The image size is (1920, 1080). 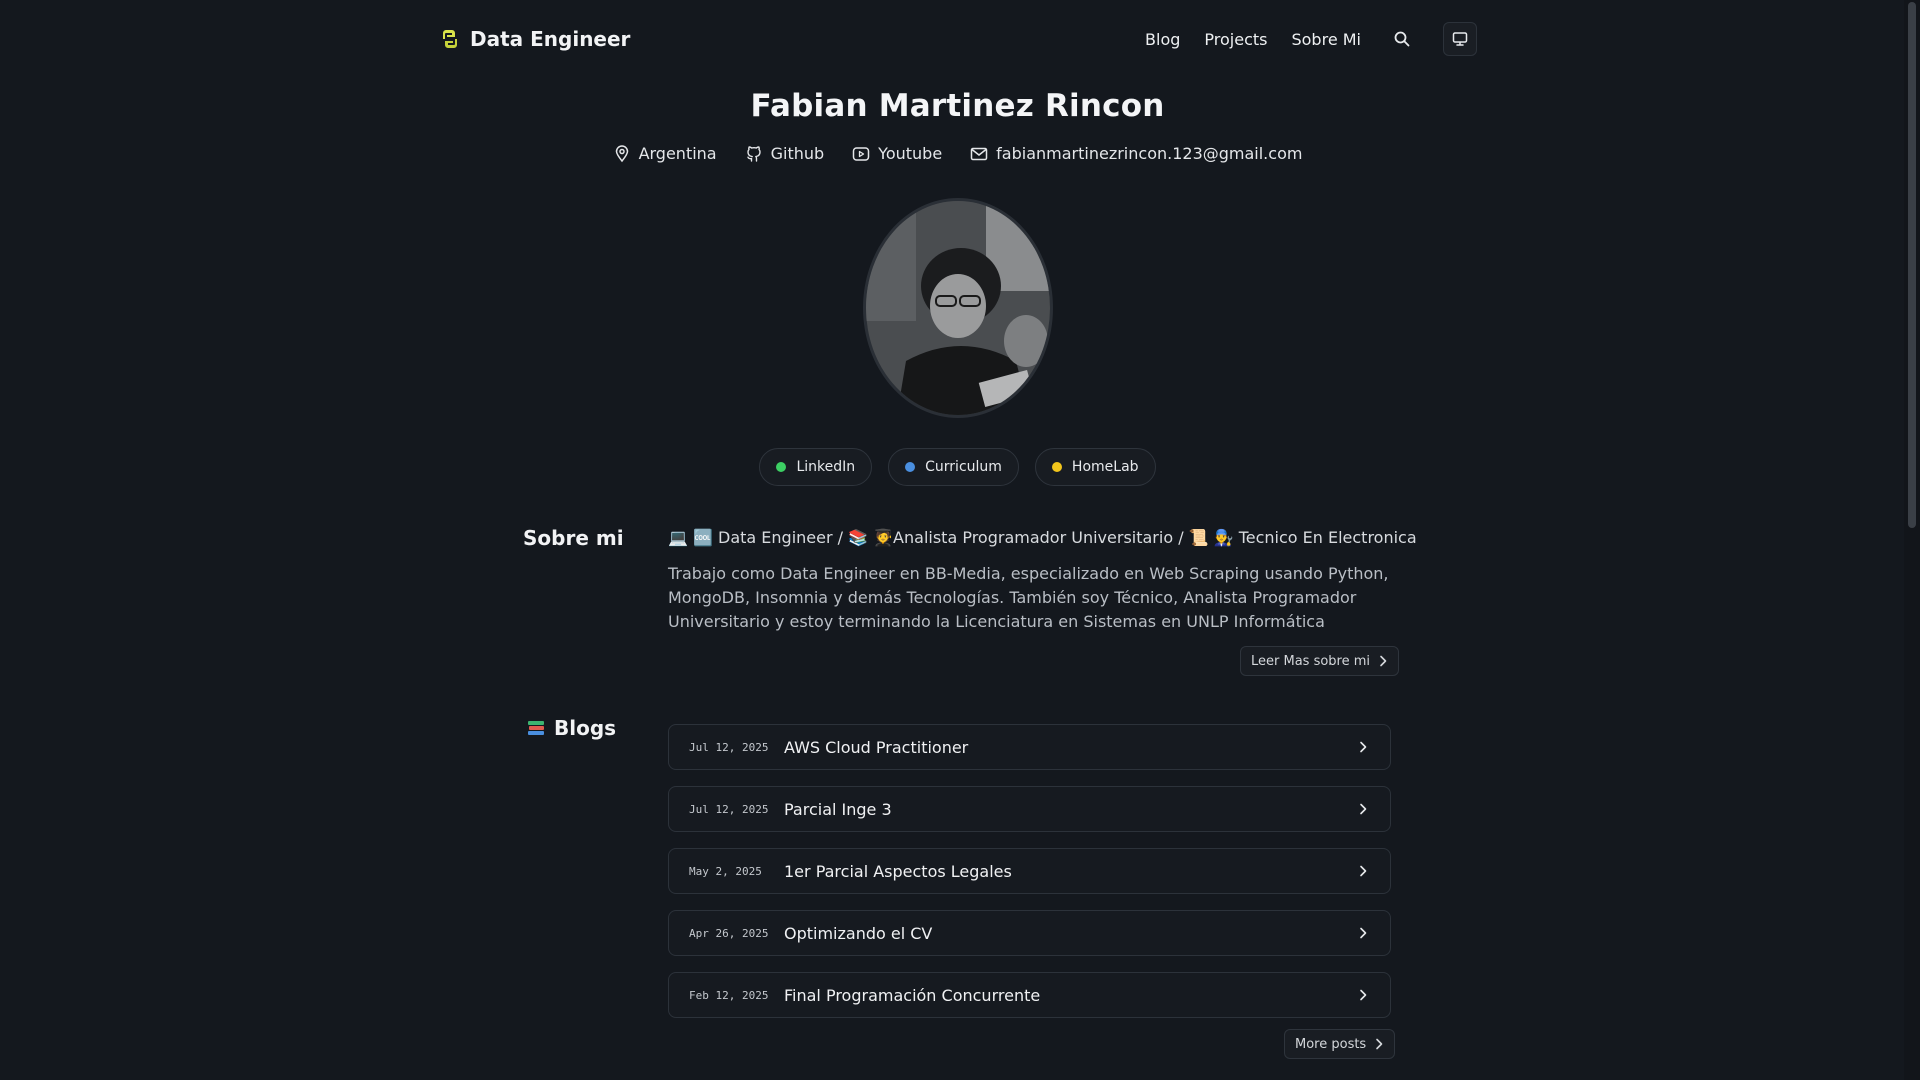 What do you see at coordinates (861, 153) in the screenshot?
I see `youtube-icon` at bounding box center [861, 153].